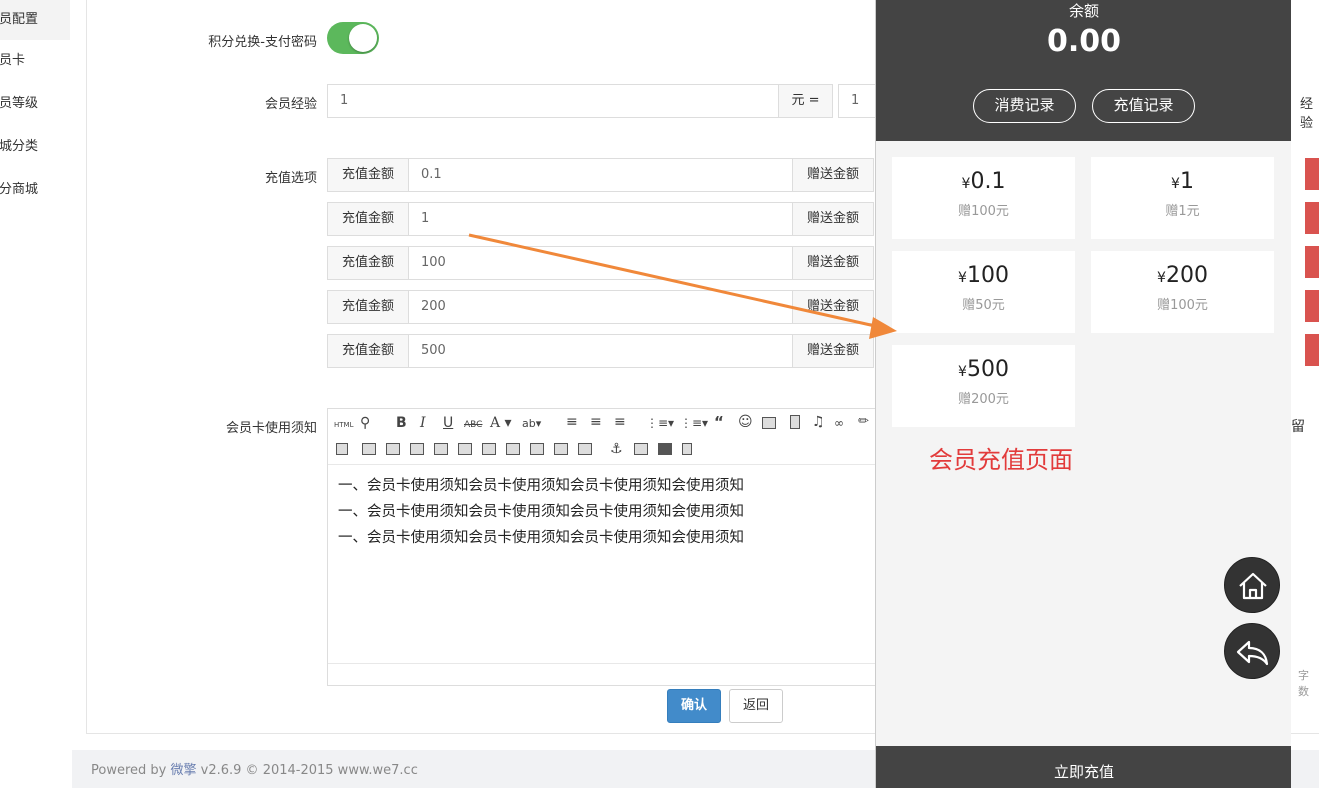 Image resolution: width=1319 pixels, height=788 pixels. Describe the element at coordinates (1182, 292) in the screenshot. I see `recharge-card: ¥200 赠100元` at that location.